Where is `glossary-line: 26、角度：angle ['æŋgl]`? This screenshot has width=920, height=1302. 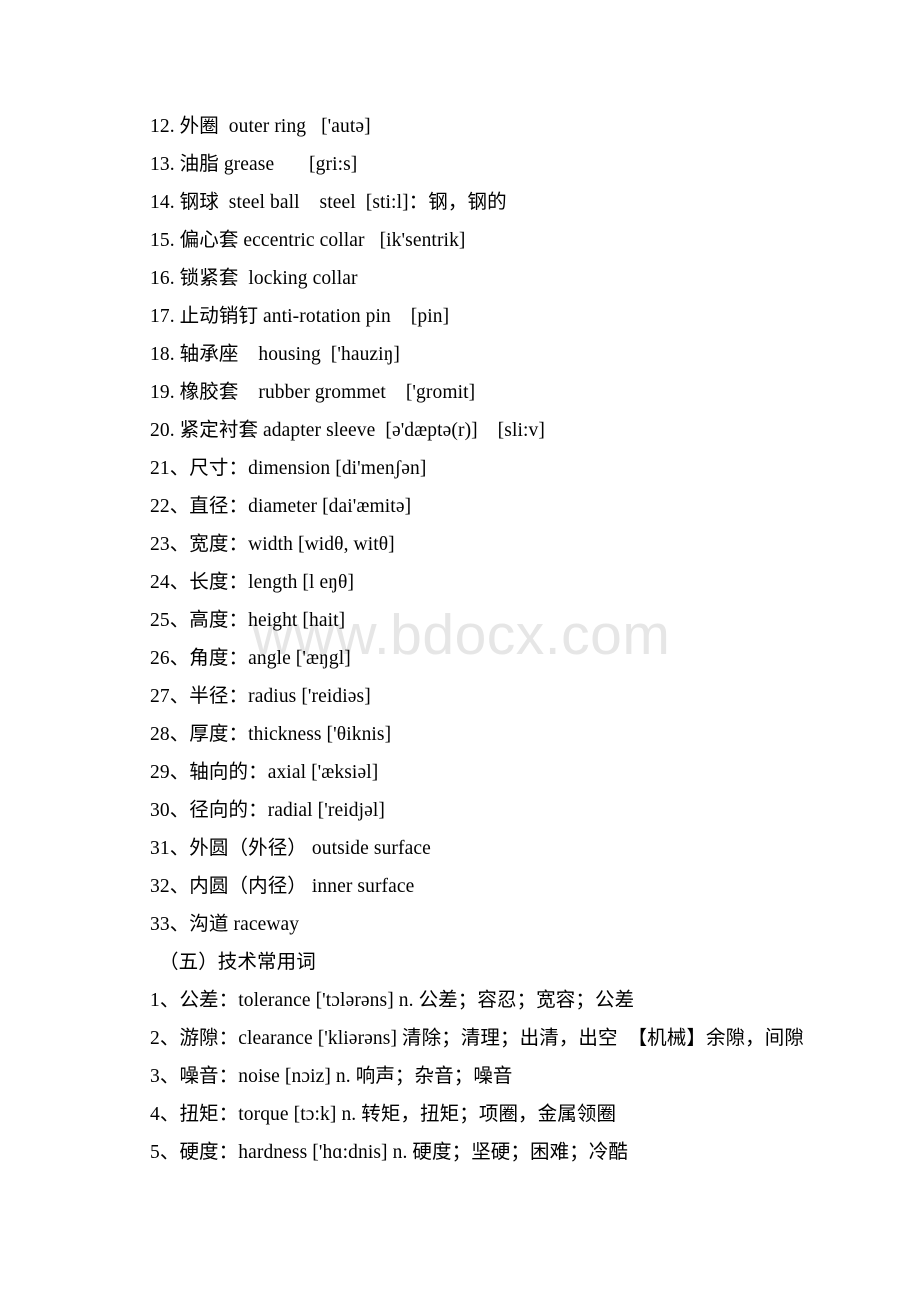
glossary-line: 26、角度：angle ['æŋgl] is located at coordinates (250, 658).